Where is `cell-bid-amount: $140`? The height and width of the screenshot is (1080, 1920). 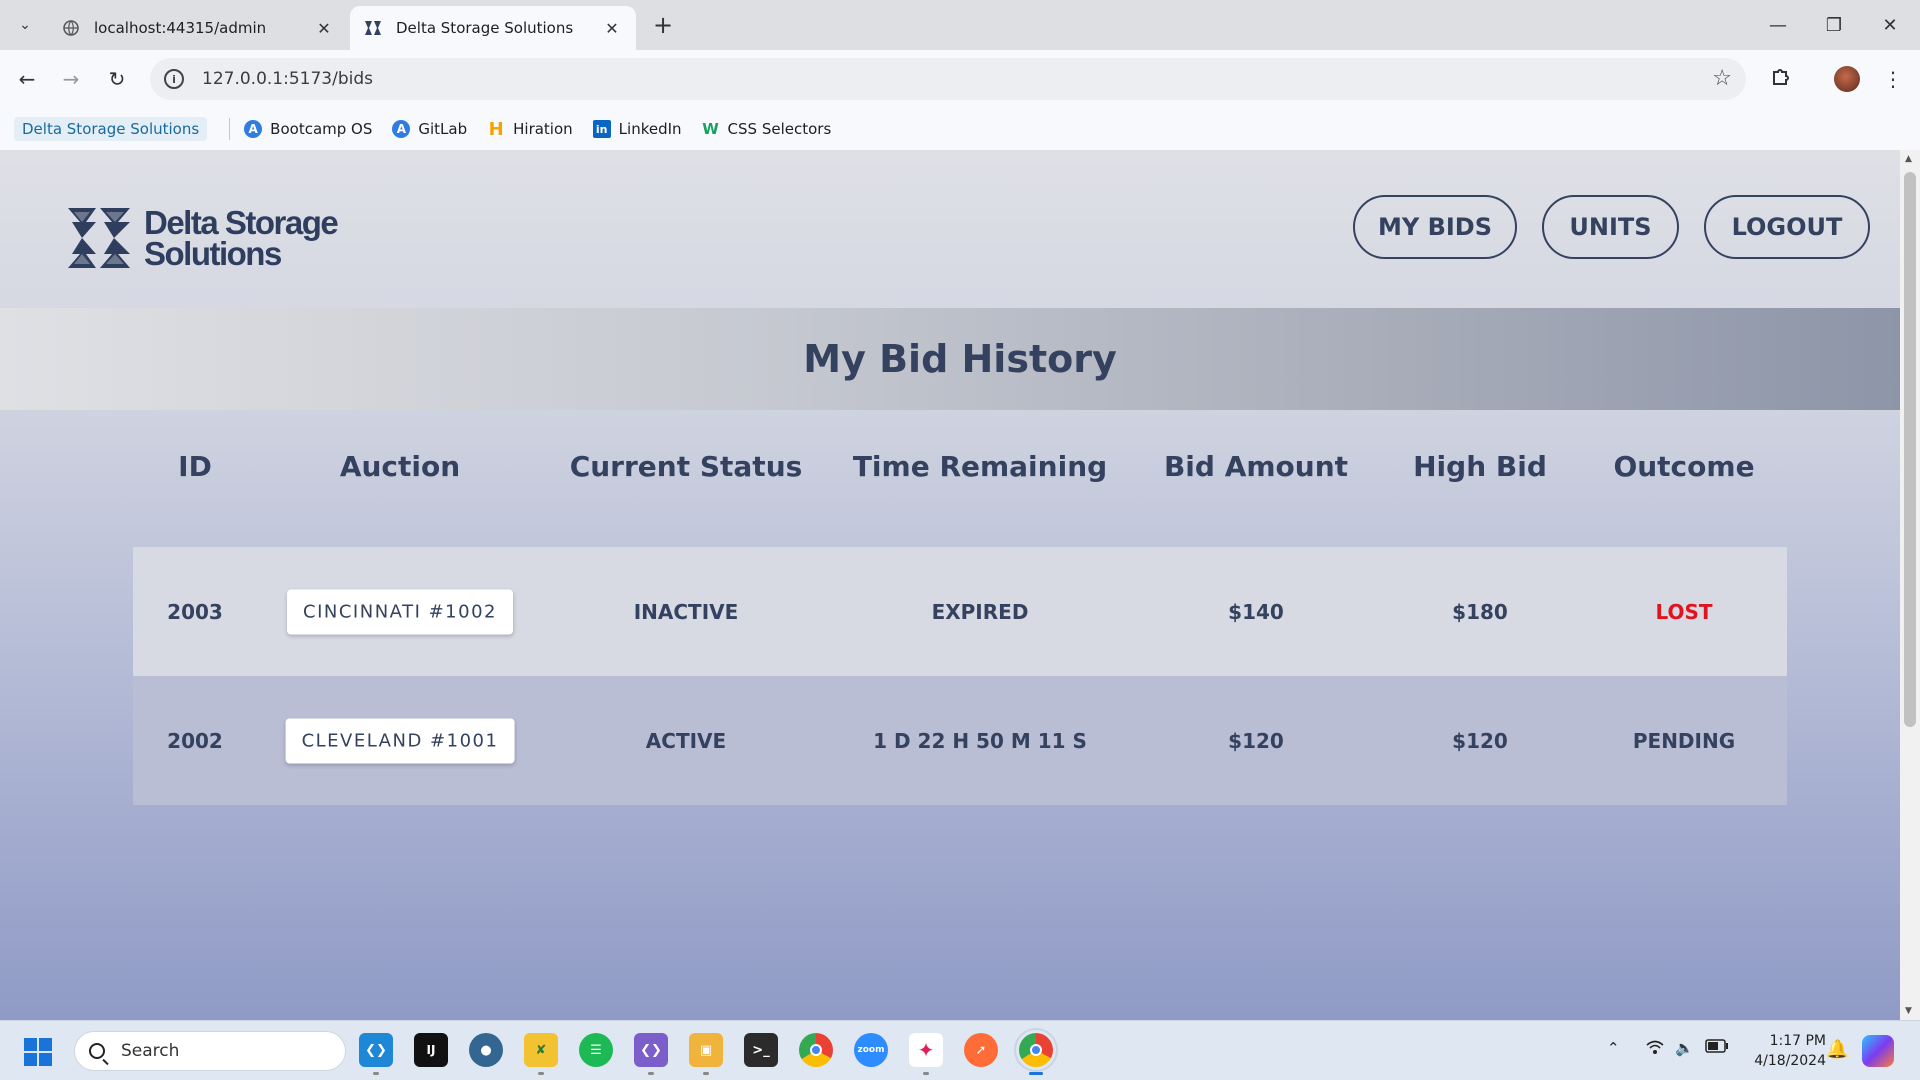 cell-bid-amount: $140 is located at coordinates (1256, 611).